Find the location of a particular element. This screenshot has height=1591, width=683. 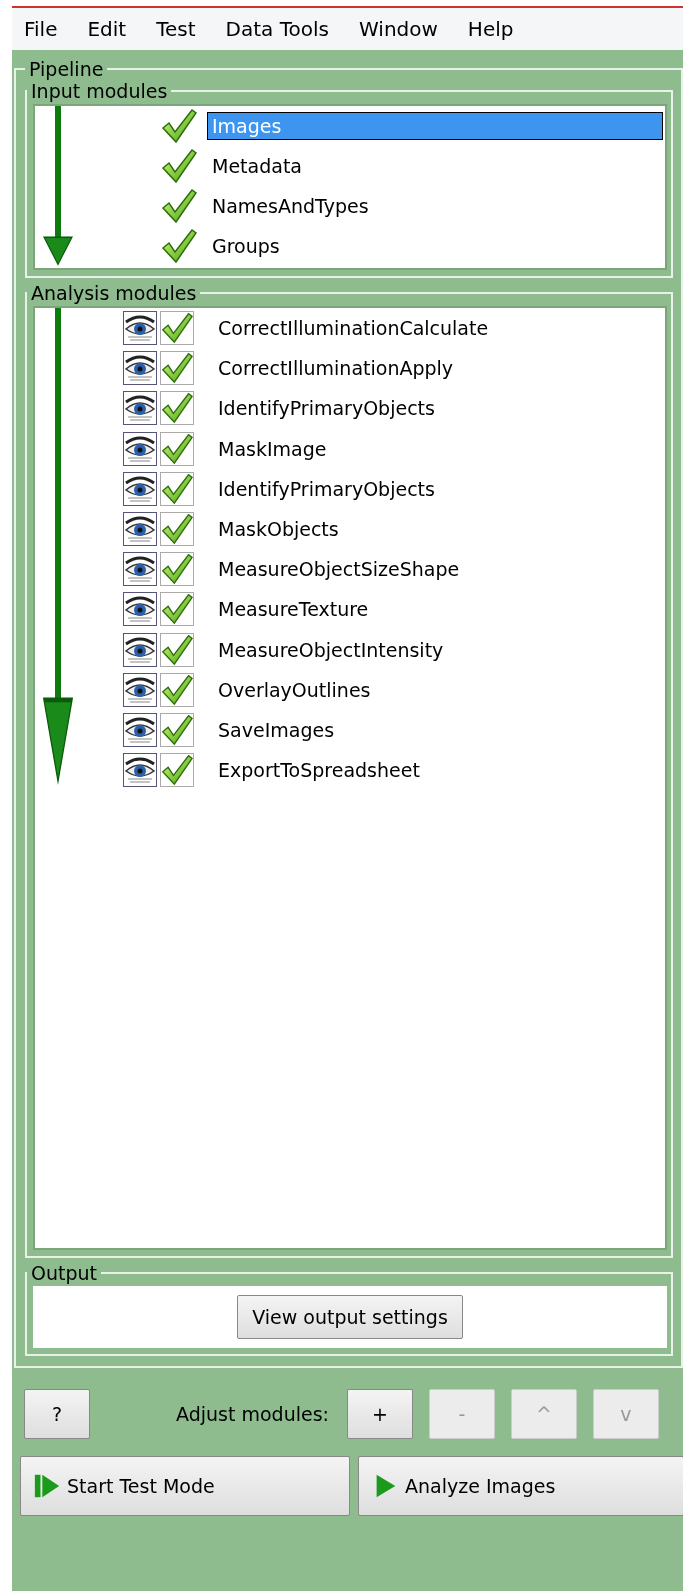

group-title: Pipeline is located at coordinates (66, 69).